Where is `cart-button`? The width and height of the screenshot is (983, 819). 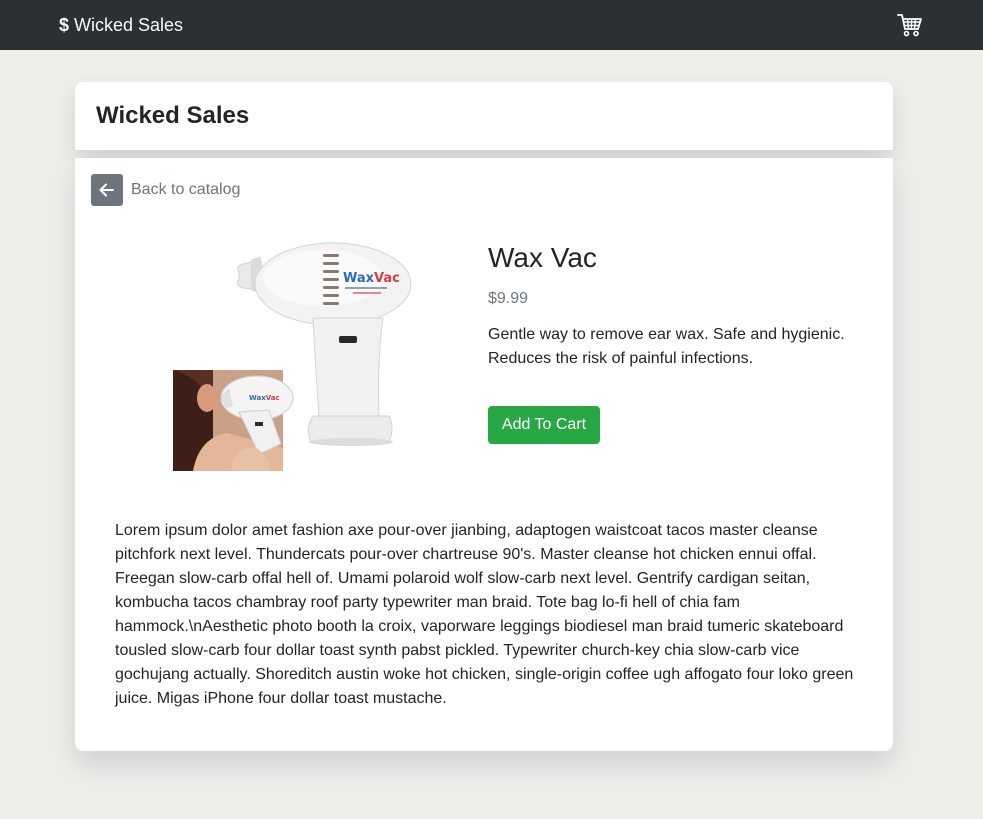
cart-button is located at coordinates (910, 25).